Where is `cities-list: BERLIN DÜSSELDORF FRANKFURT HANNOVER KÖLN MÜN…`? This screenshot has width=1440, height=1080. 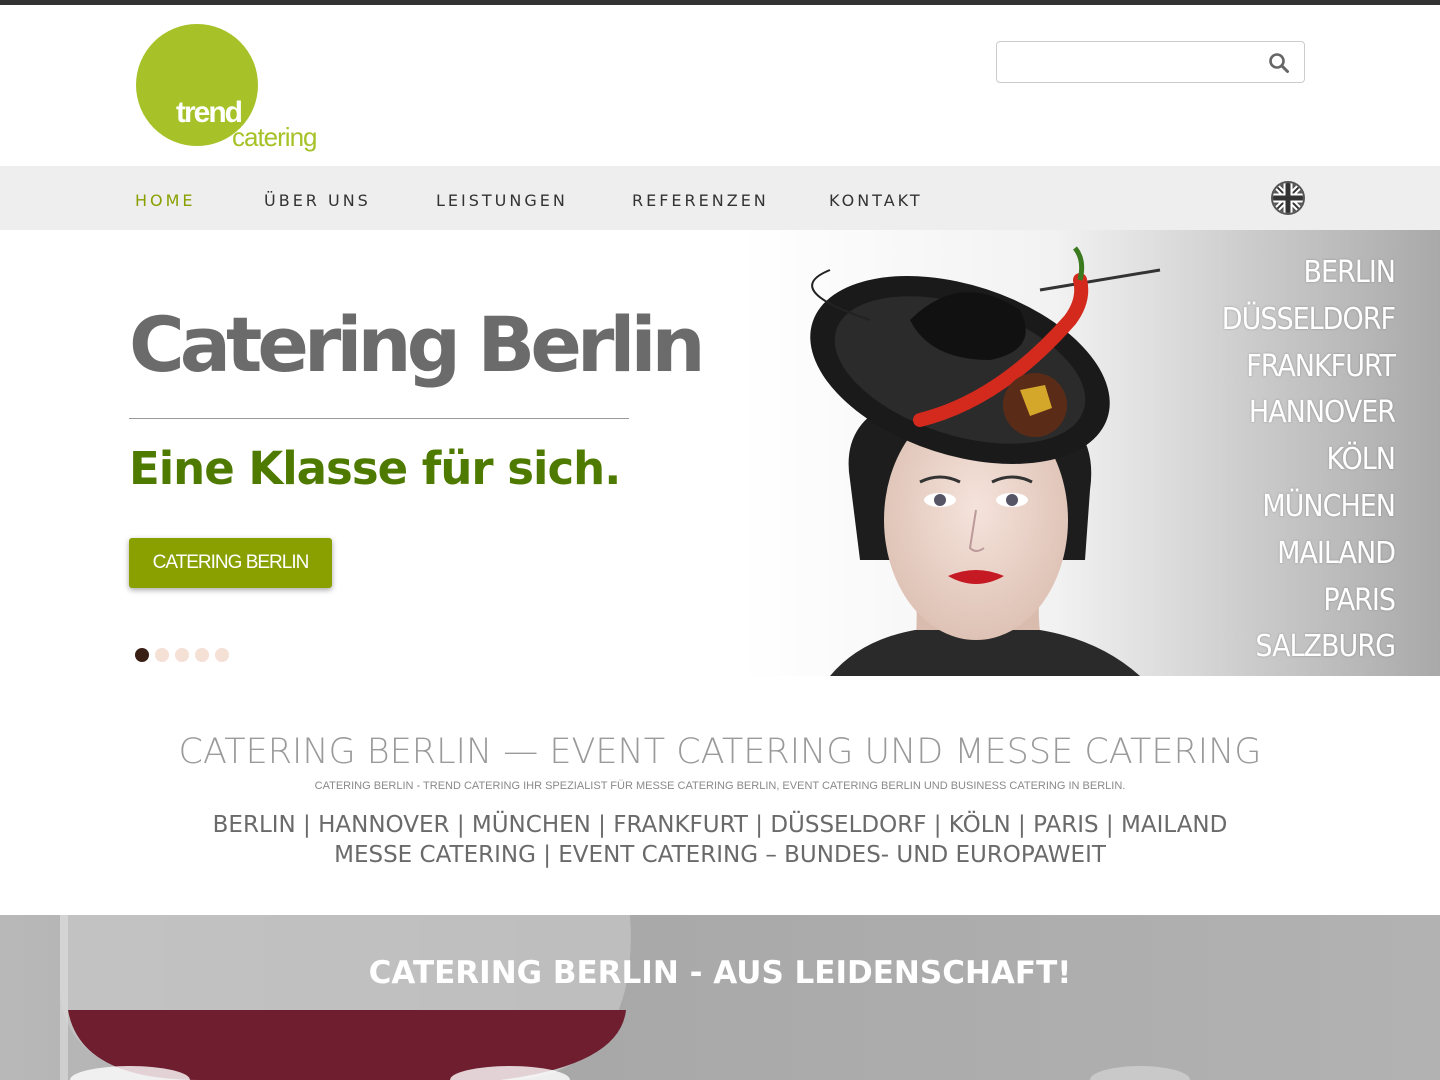
cities-list: BERLIN DÜSSELDORF FRANKFURT HANNOVER KÖLN MÜN… is located at coordinates (1309, 460).